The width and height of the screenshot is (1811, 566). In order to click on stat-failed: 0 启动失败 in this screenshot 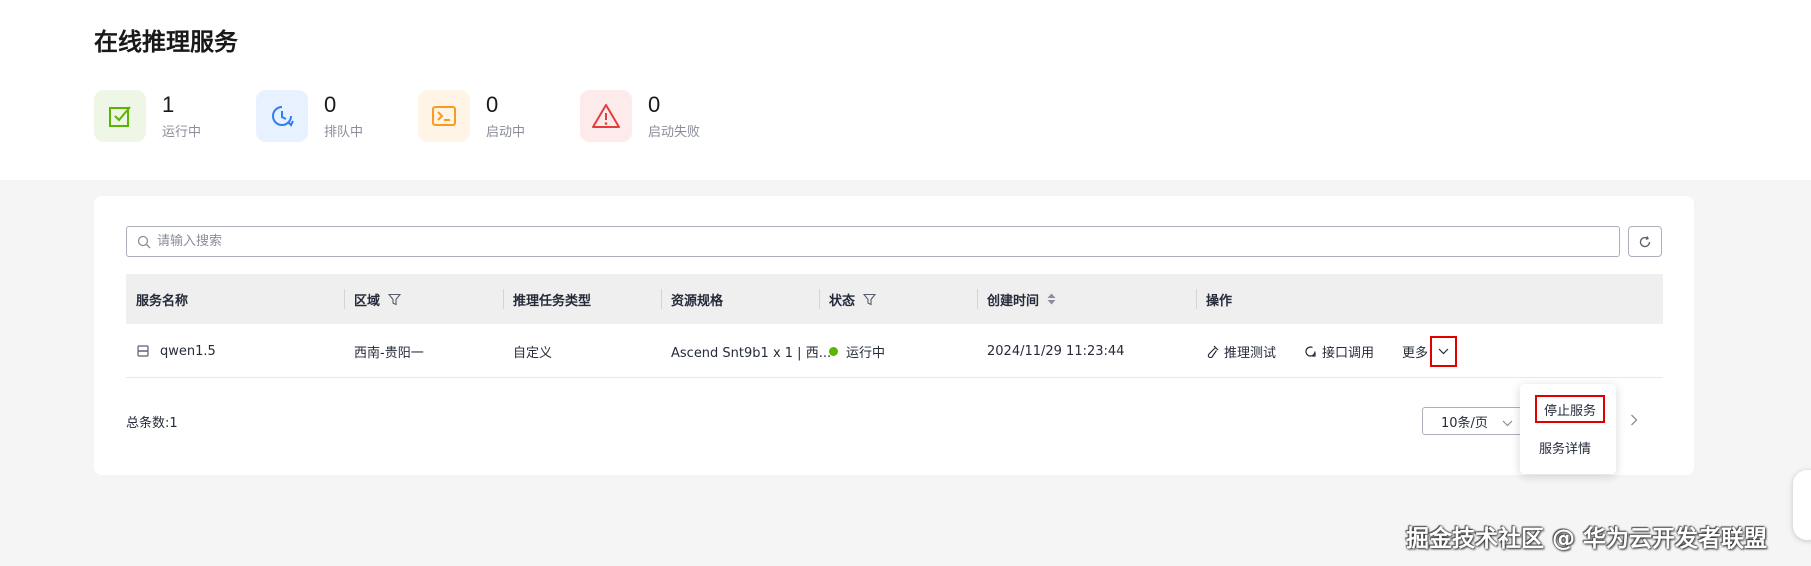, I will do `click(640, 116)`.